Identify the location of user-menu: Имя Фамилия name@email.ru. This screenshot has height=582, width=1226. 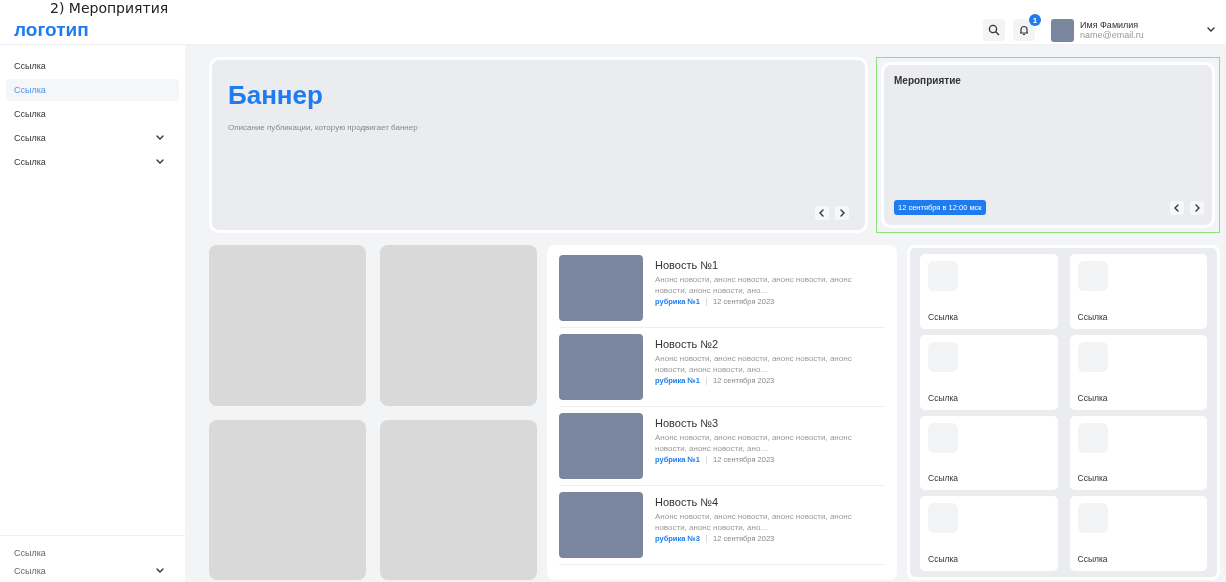
(1133, 30).